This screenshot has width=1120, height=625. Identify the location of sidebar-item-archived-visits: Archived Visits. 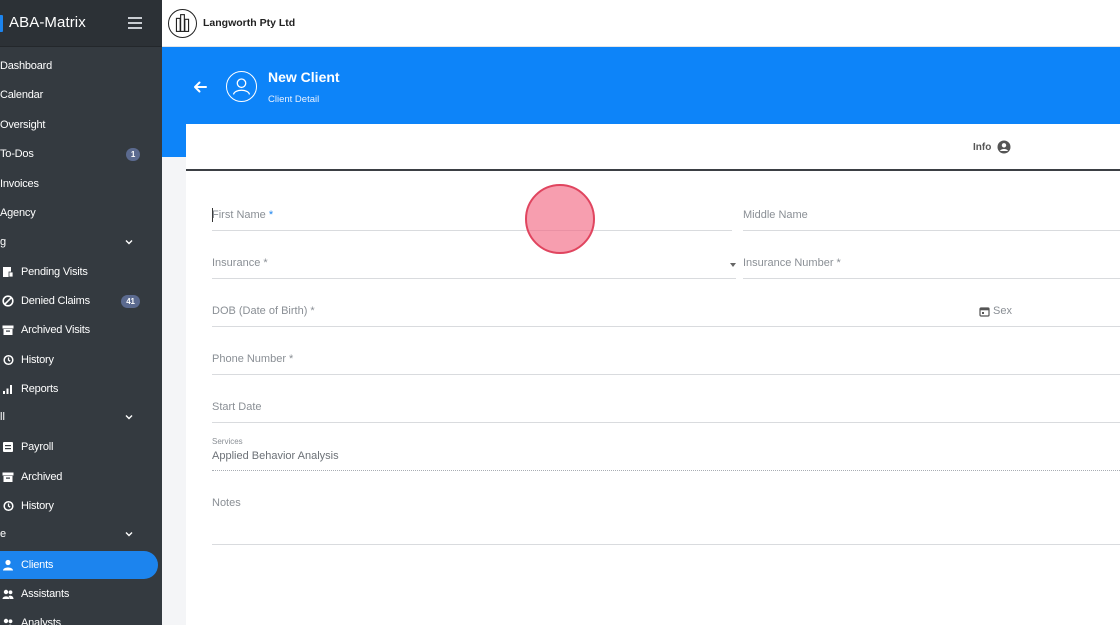
(81, 330).